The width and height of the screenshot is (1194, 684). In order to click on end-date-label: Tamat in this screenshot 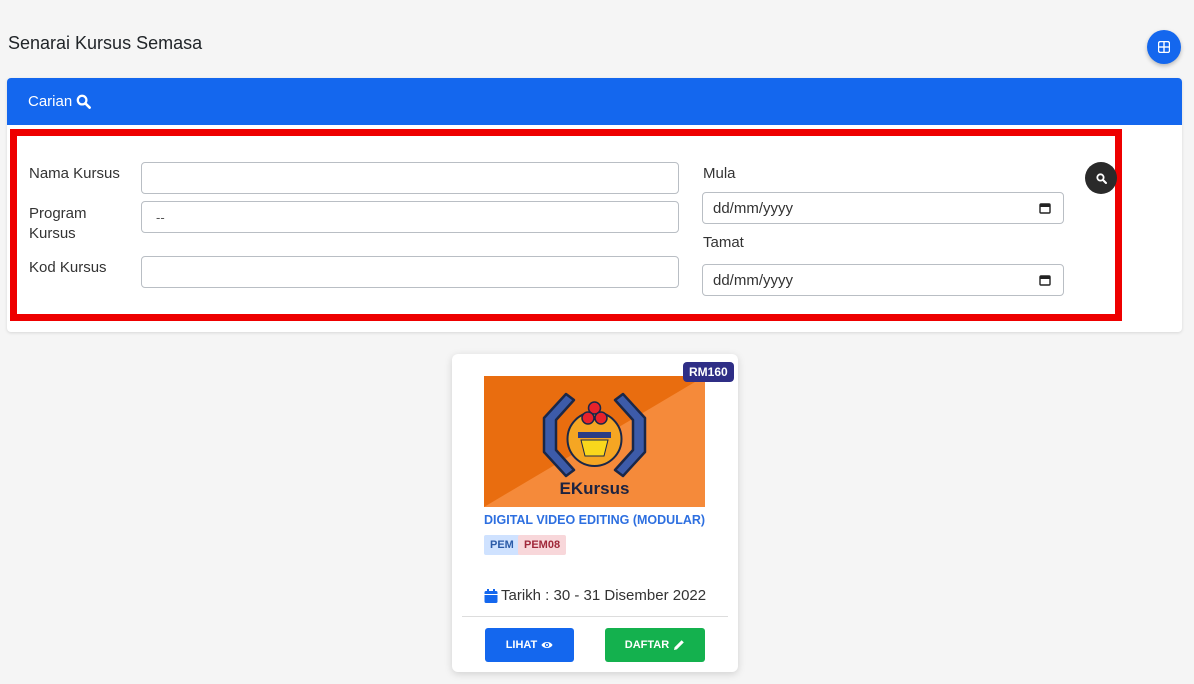, I will do `click(723, 242)`.